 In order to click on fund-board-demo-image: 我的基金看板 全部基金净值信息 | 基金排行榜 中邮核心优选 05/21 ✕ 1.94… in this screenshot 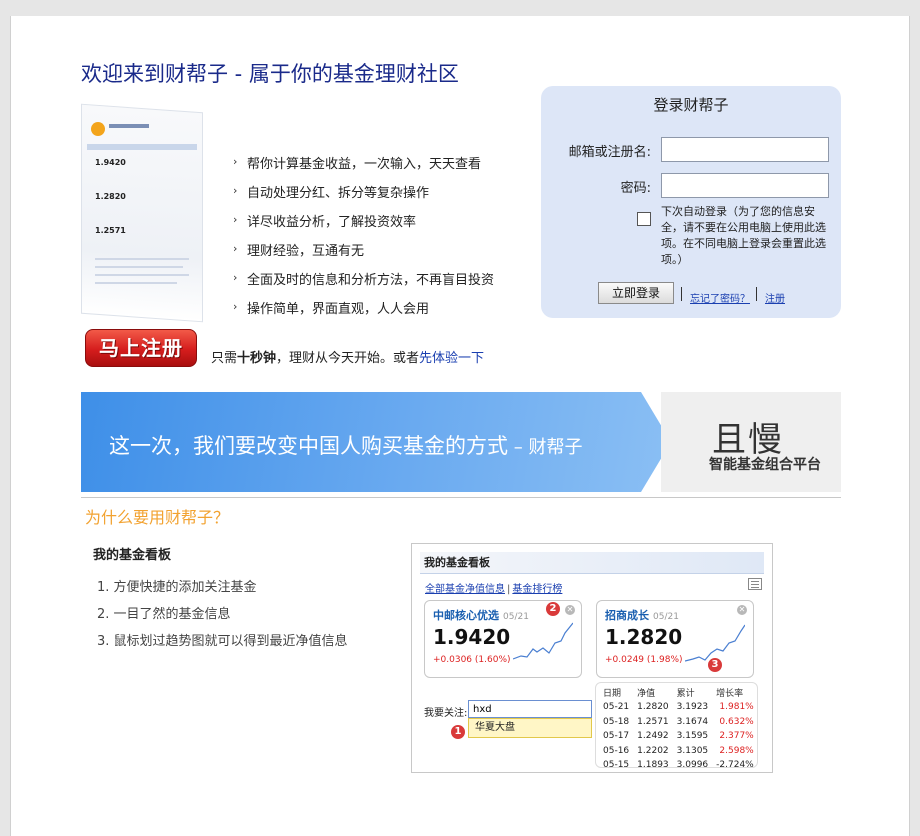, I will do `click(592, 658)`.